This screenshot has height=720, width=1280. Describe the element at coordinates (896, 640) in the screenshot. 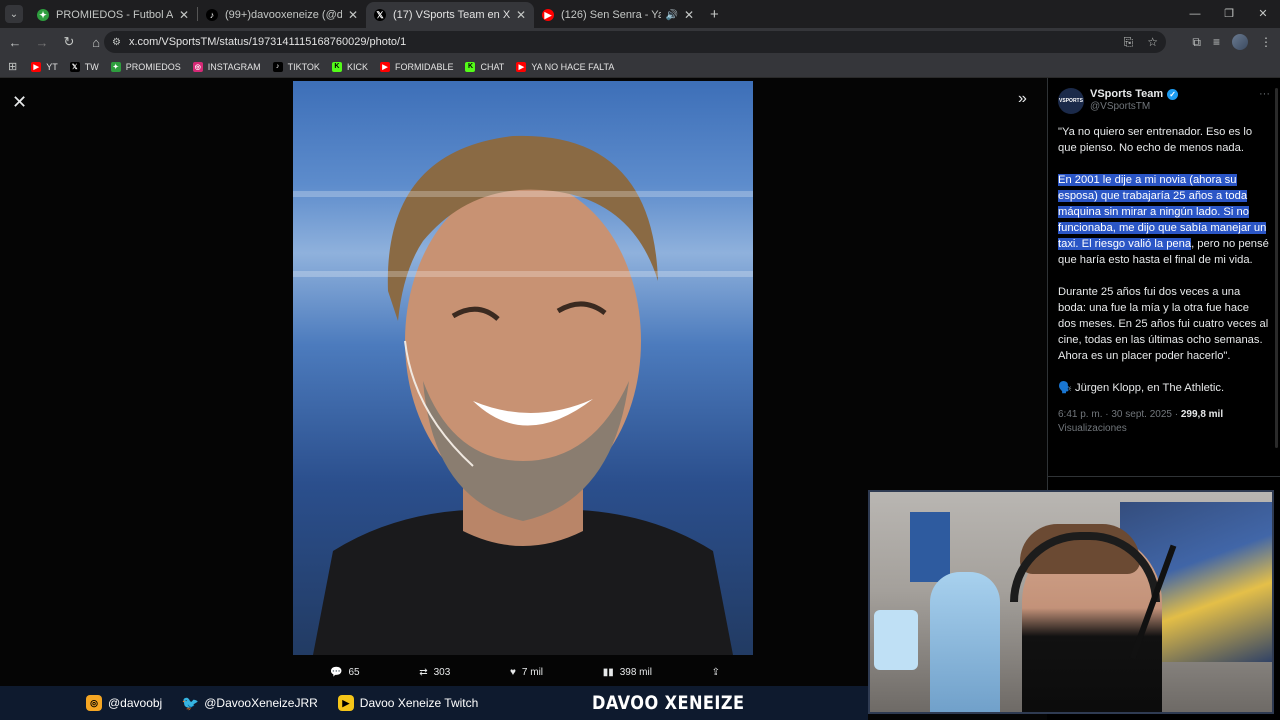

I see `webcam-framed-jersey` at that location.